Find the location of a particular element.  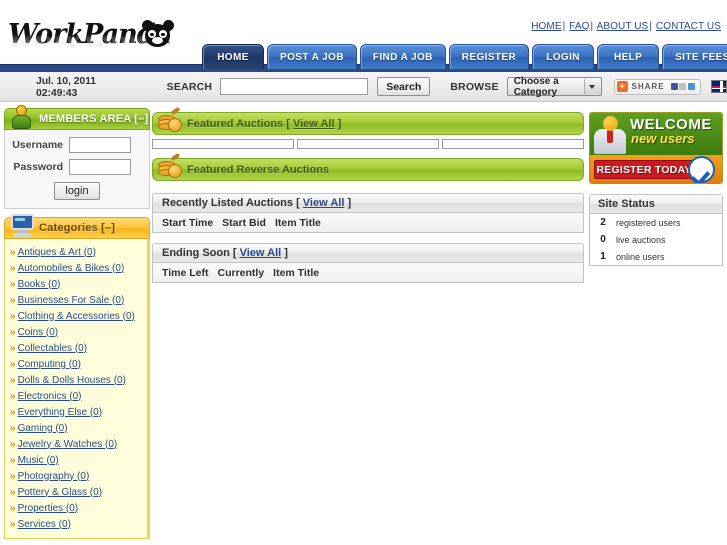

list-item: » Properties (0) is located at coordinates (76, 508).